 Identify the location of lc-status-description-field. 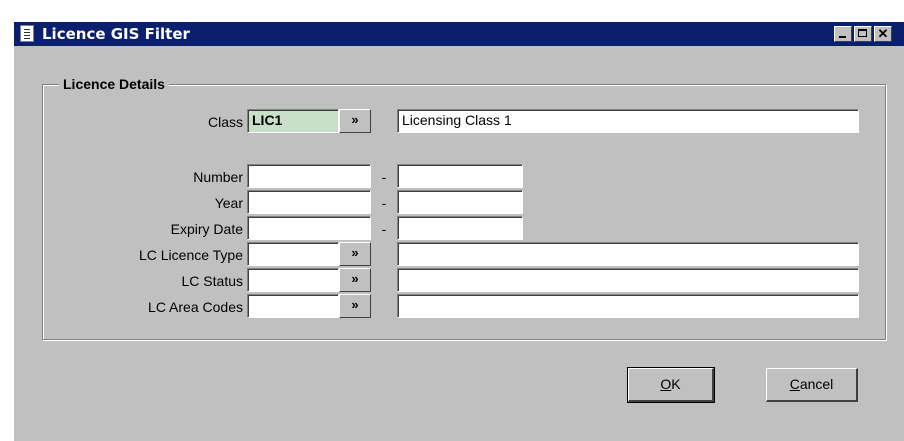
(628, 280).